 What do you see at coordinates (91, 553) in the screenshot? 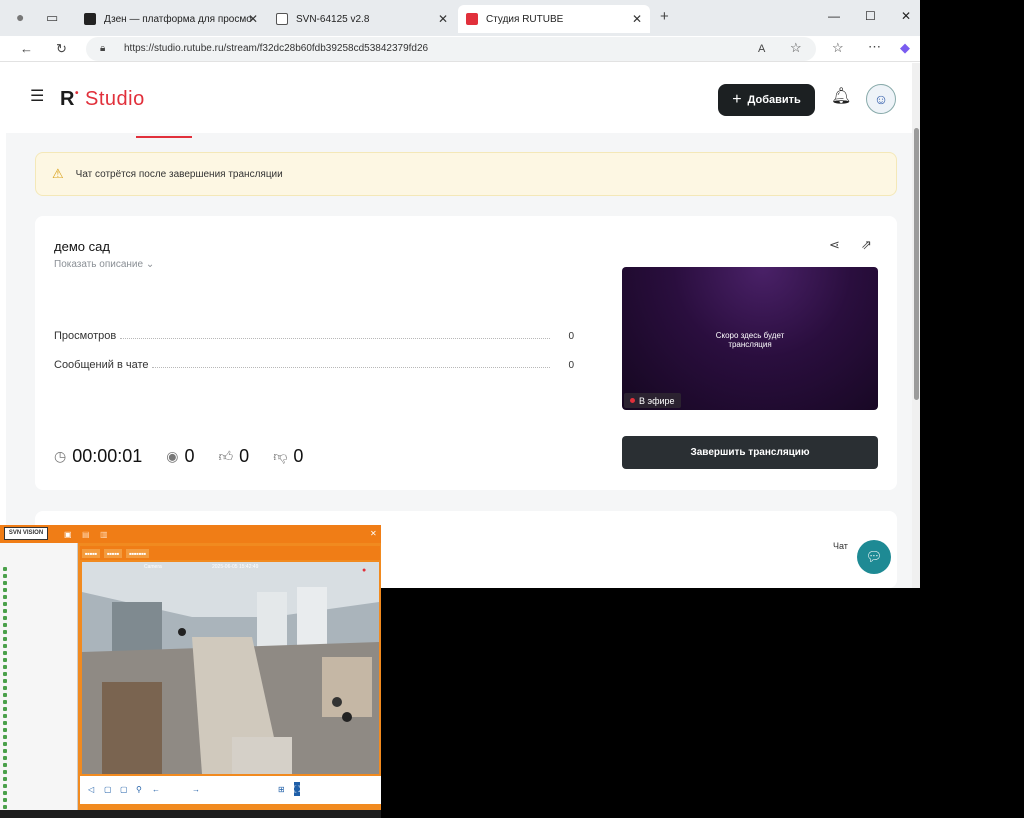
I see `camera-tab-1: ■■■■■` at bounding box center [91, 553].